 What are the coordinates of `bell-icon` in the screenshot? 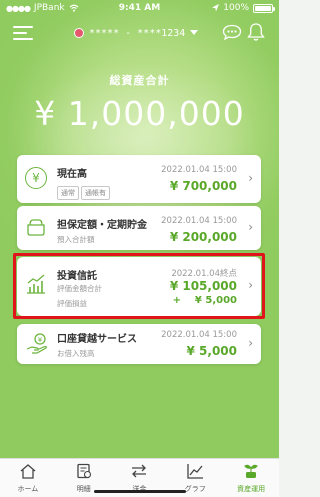 It's located at (256, 32).